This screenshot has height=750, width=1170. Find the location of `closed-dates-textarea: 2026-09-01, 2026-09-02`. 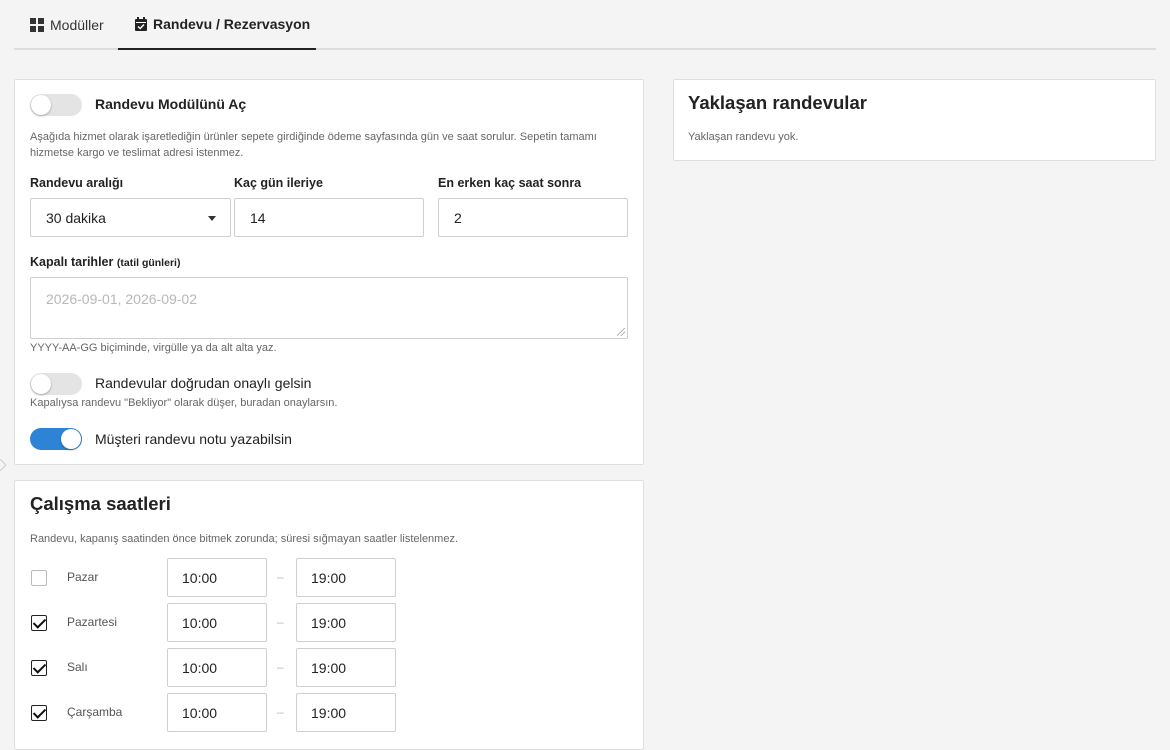

closed-dates-textarea: 2026-09-01, 2026-09-02 is located at coordinates (329, 308).